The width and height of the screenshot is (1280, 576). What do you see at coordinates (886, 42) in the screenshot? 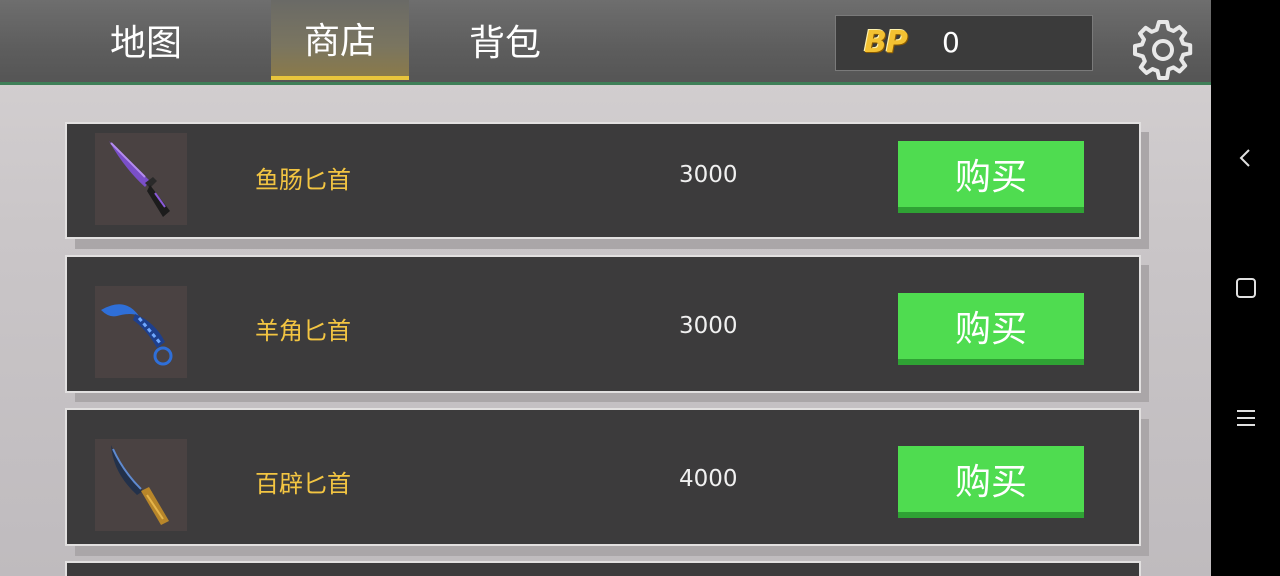
I see `bp-logo: BP` at bounding box center [886, 42].